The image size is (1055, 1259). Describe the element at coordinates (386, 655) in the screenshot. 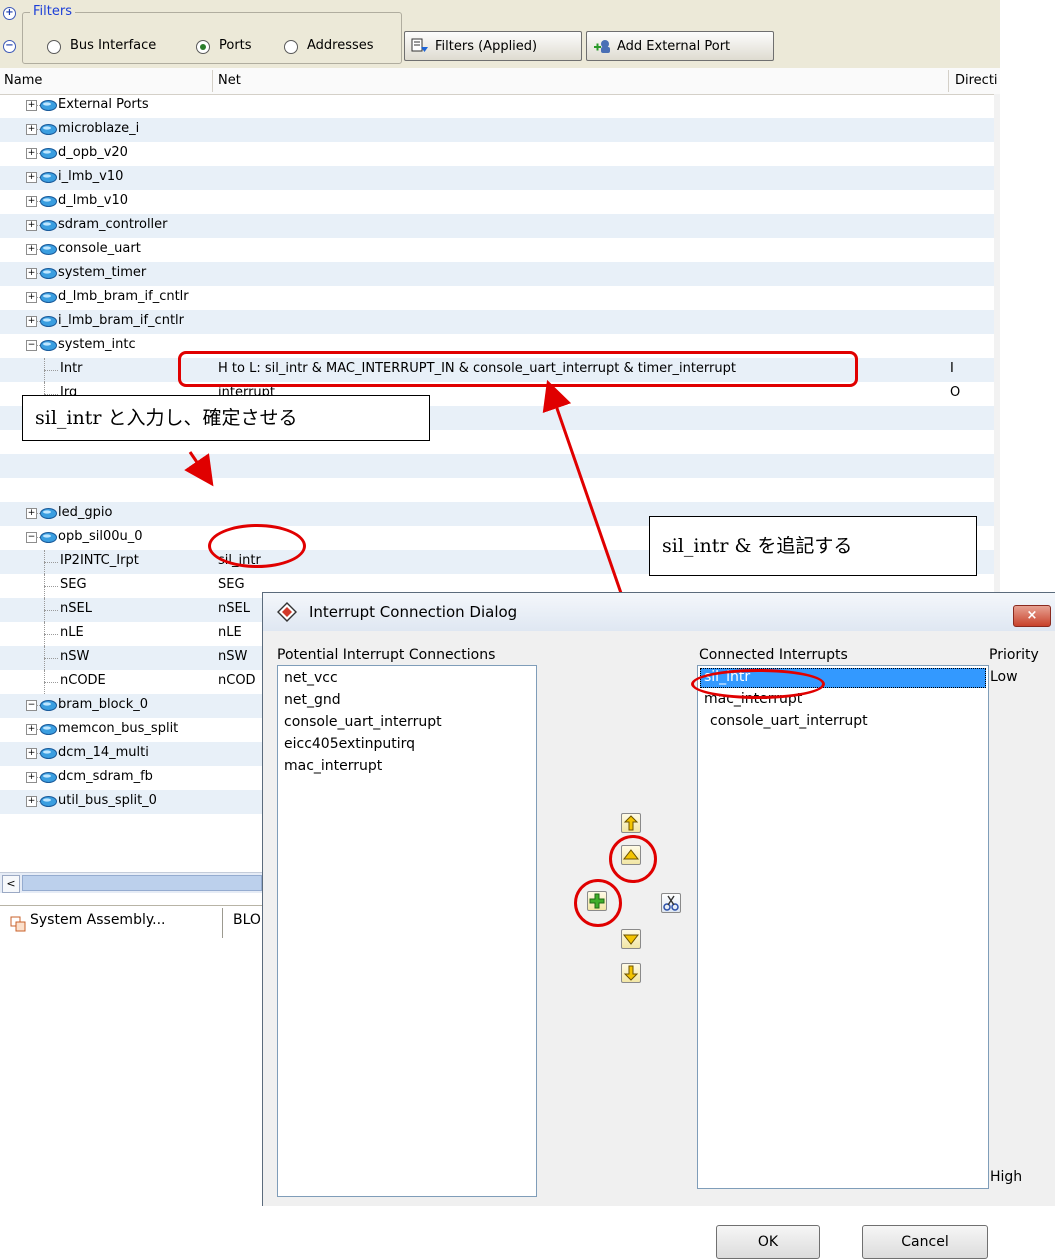

I see `potential-label: Potential Interrupt Connections` at that location.